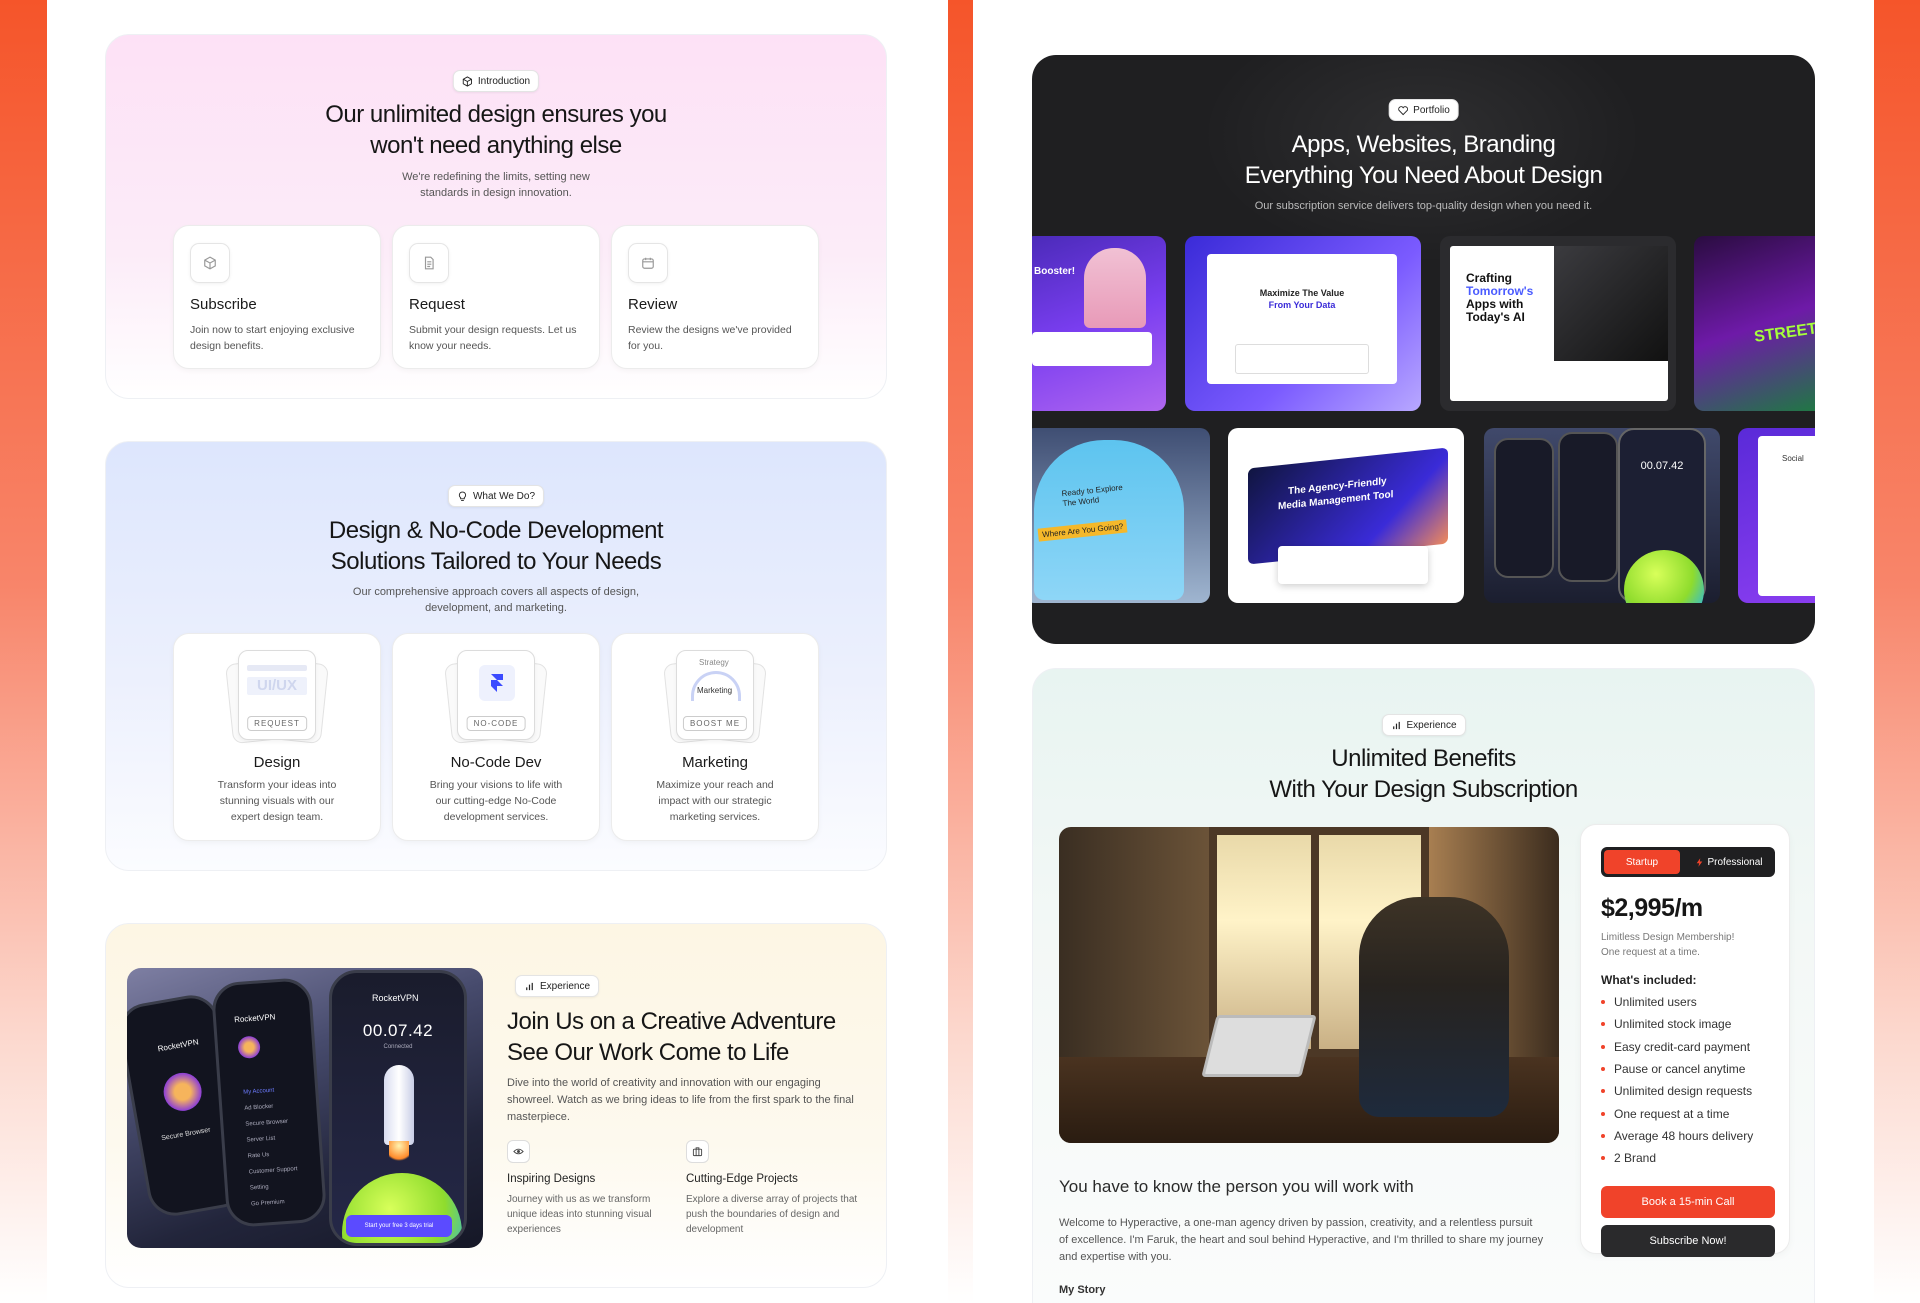  What do you see at coordinates (648, 263) in the screenshot?
I see `calendar-icon` at bounding box center [648, 263].